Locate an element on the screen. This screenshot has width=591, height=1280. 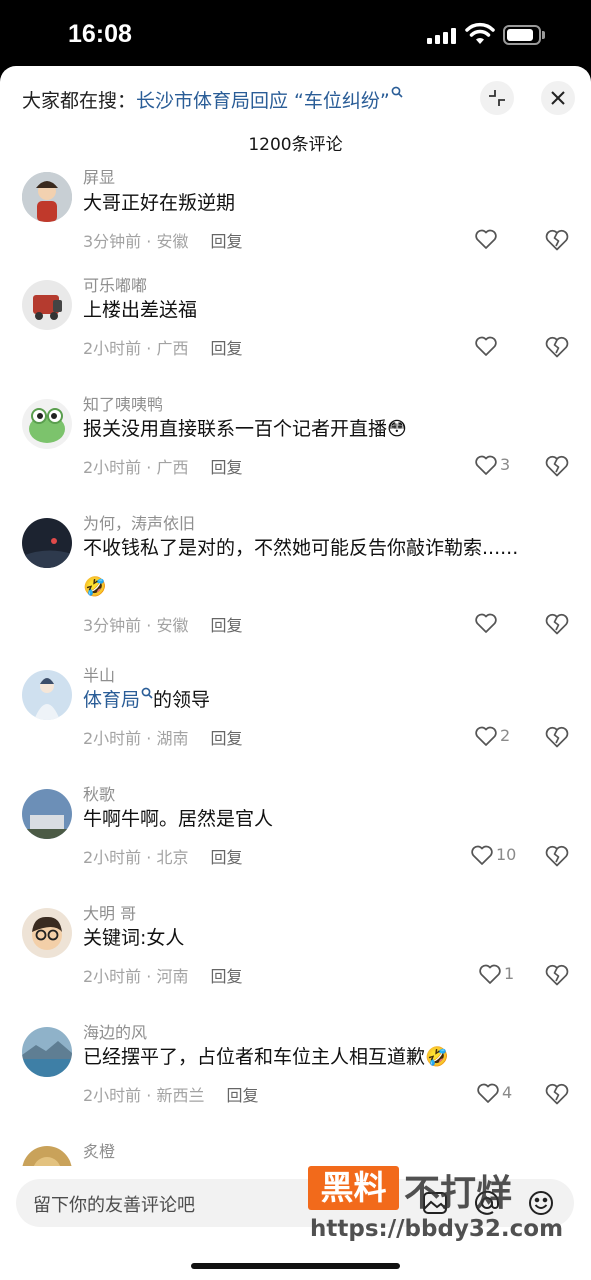
comment-item: 可乐嘟嘟 上楼出差送福 2小时前 · 广西 回复 is located at coordinates (295, 332).